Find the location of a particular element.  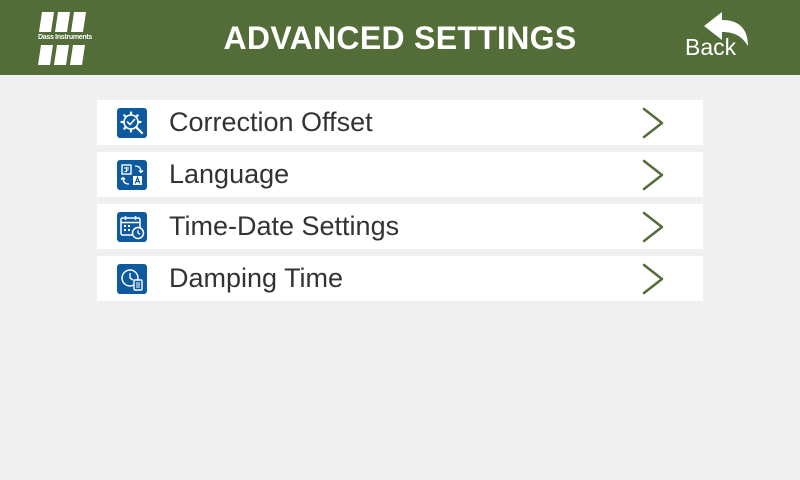

menu-item-label: Correction Offset is located at coordinates (271, 122).